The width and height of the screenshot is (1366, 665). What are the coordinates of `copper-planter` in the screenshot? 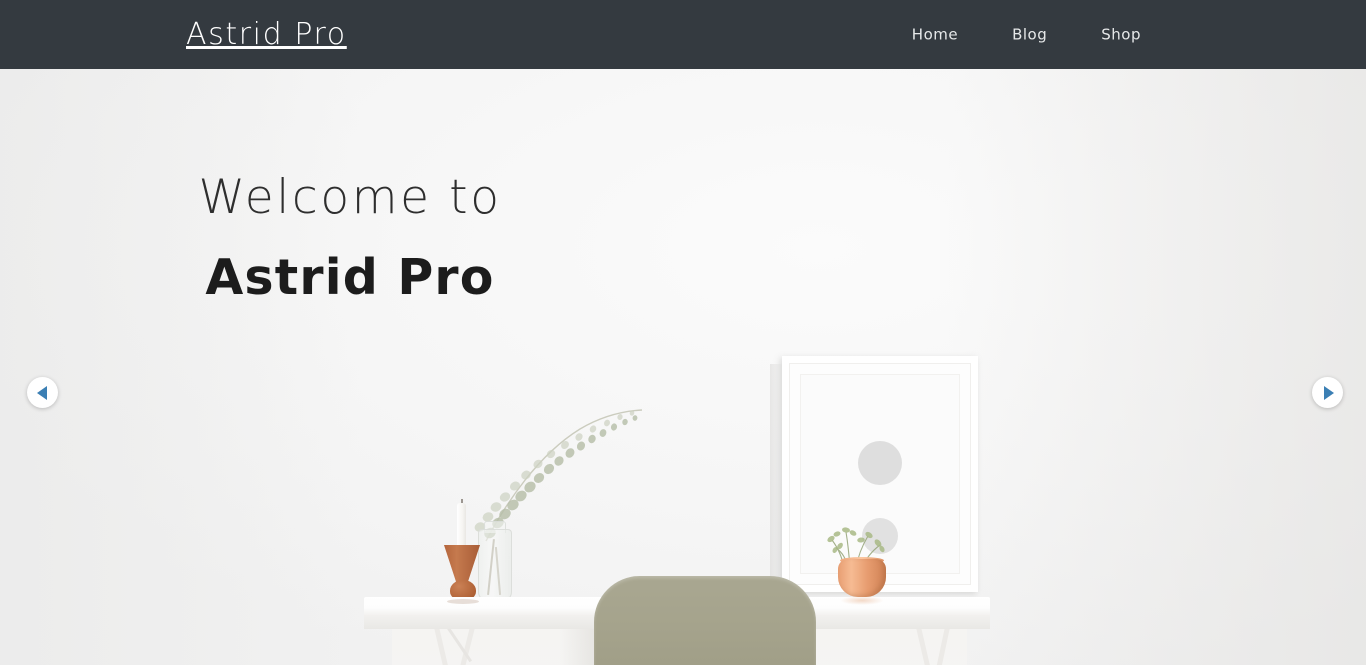 It's located at (862, 578).